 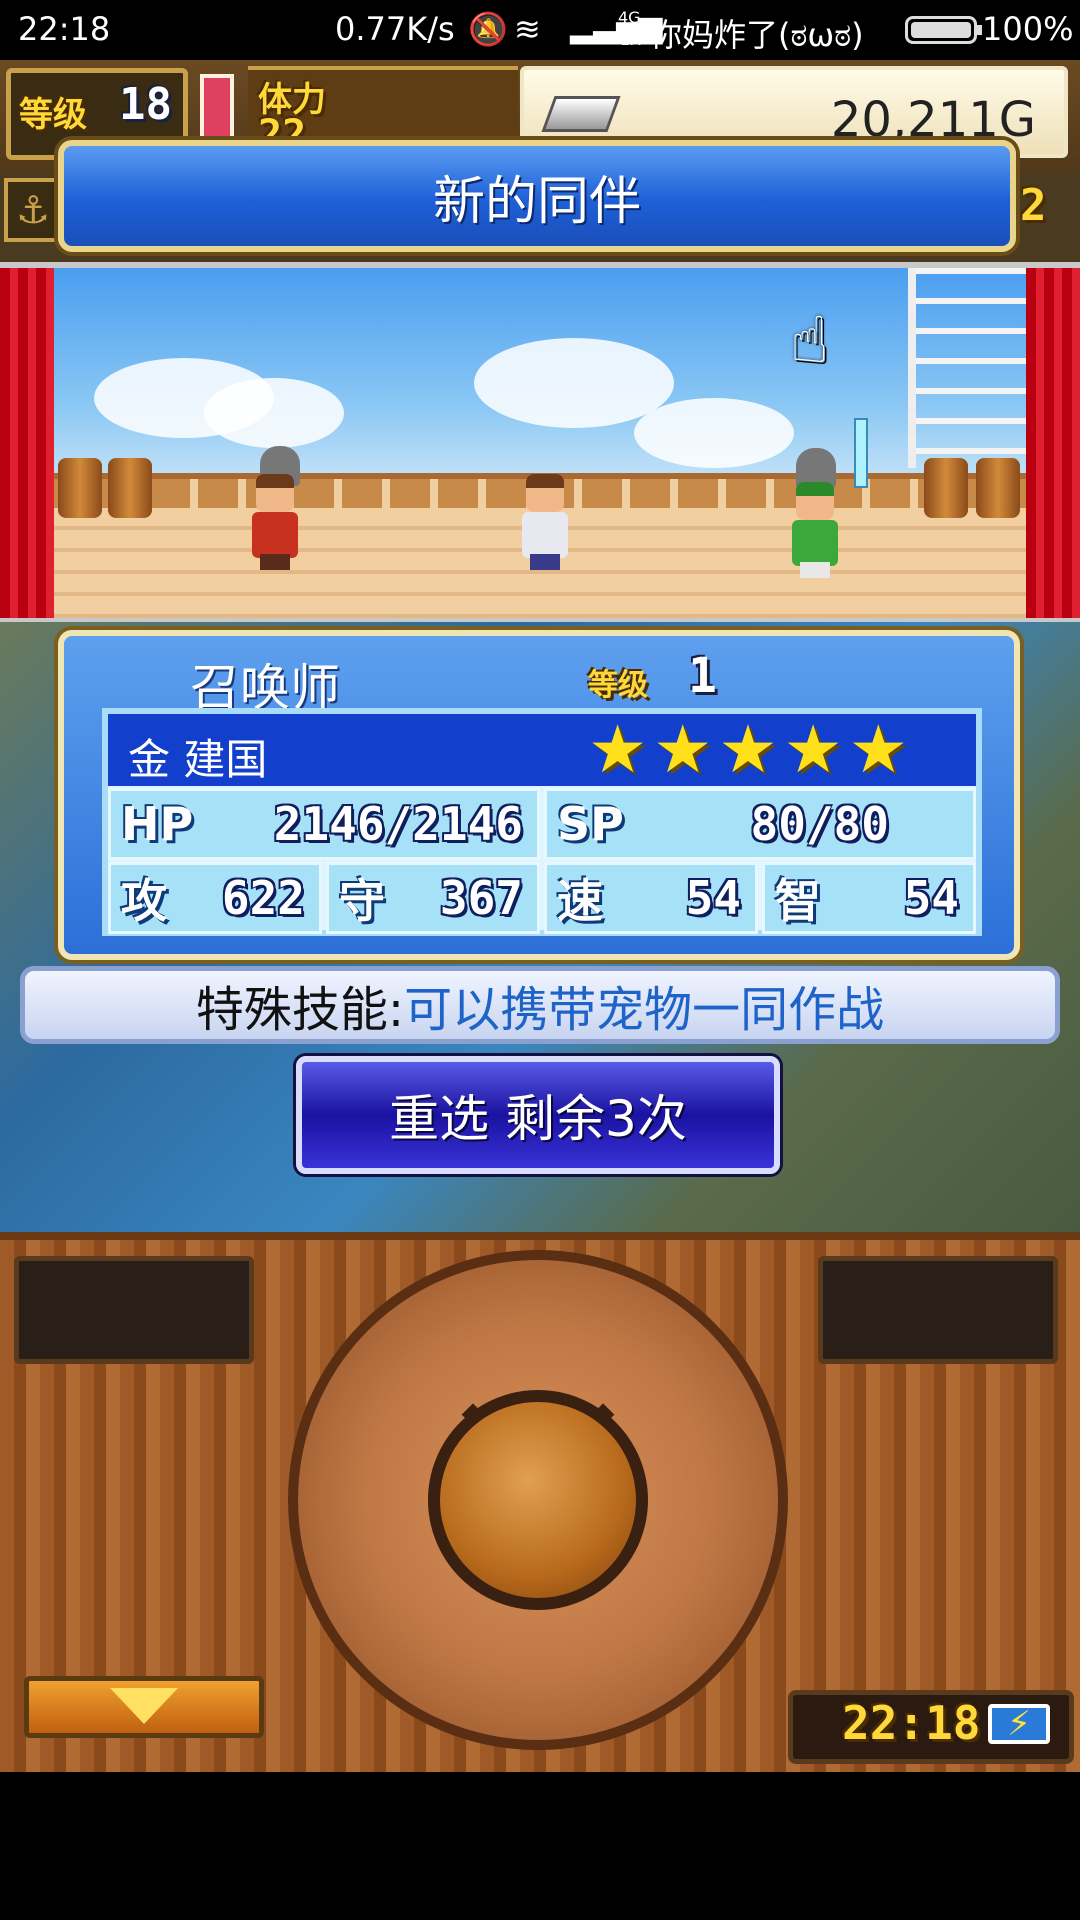 What do you see at coordinates (33, 210) in the screenshot?
I see `anchor-icon: ⚓` at bounding box center [33, 210].